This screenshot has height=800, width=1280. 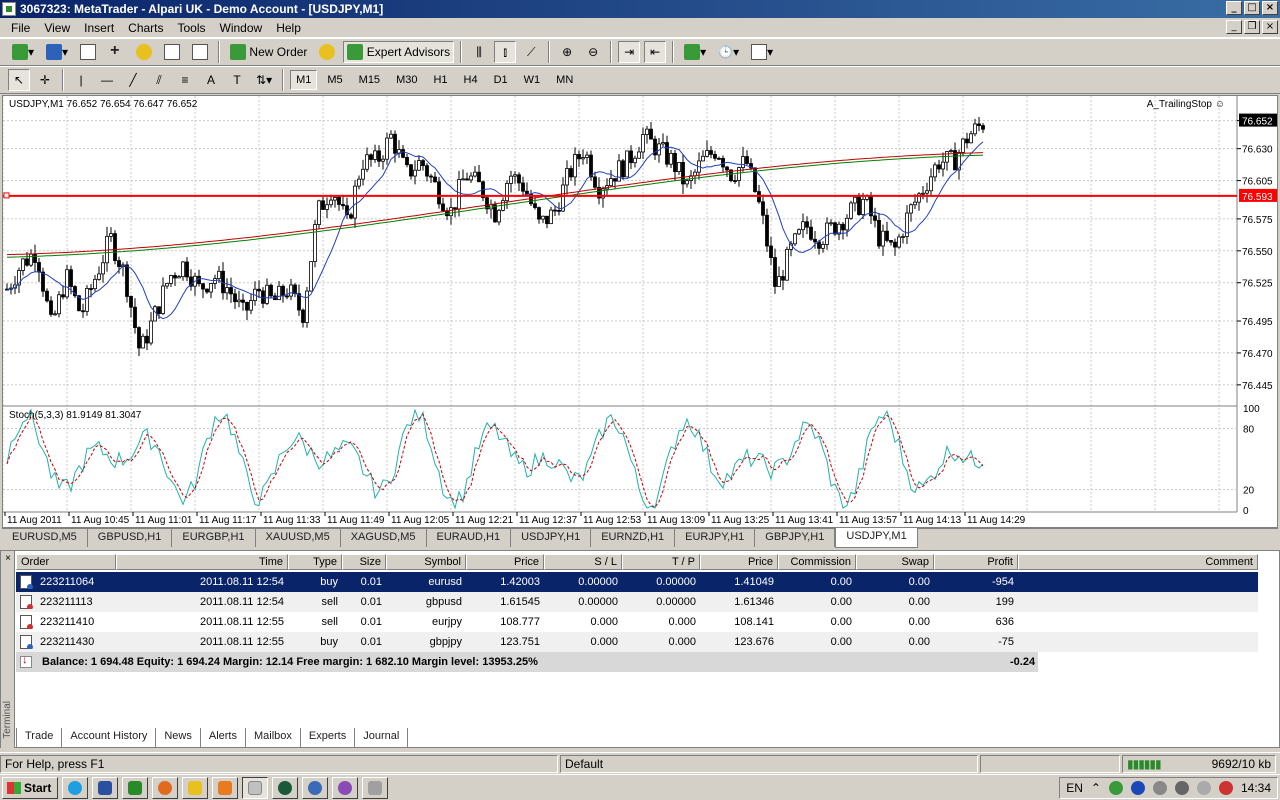 What do you see at coordinates (264, 80) in the screenshot?
I see `arrows-button: ⇅ ▾` at bounding box center [264, 80].